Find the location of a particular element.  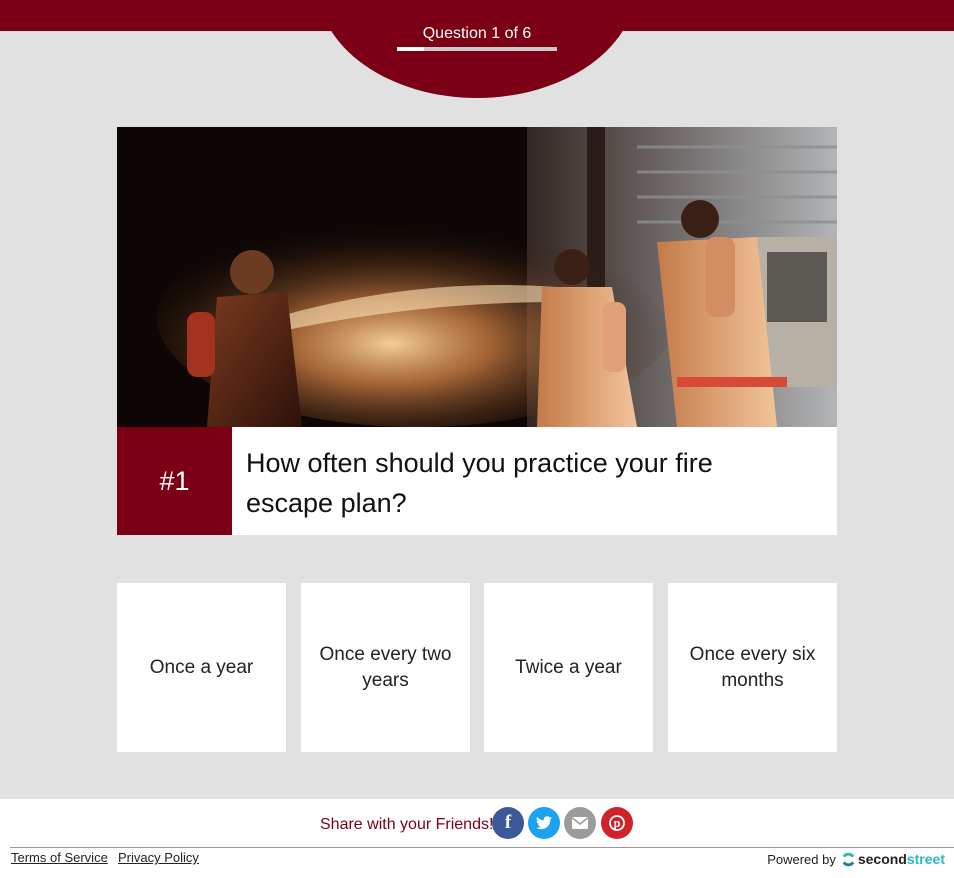

svg-text: p is located at coordinates (617, 824).